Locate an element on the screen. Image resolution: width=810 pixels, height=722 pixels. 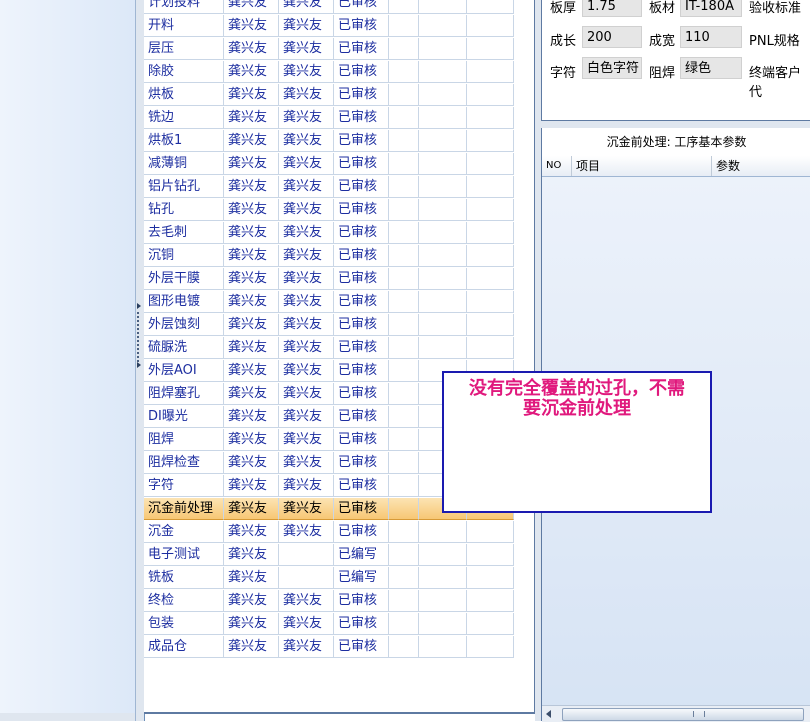
table-row: 包装 龚兴友 龚兴友 已审核 is located at coordinates (329, 624).